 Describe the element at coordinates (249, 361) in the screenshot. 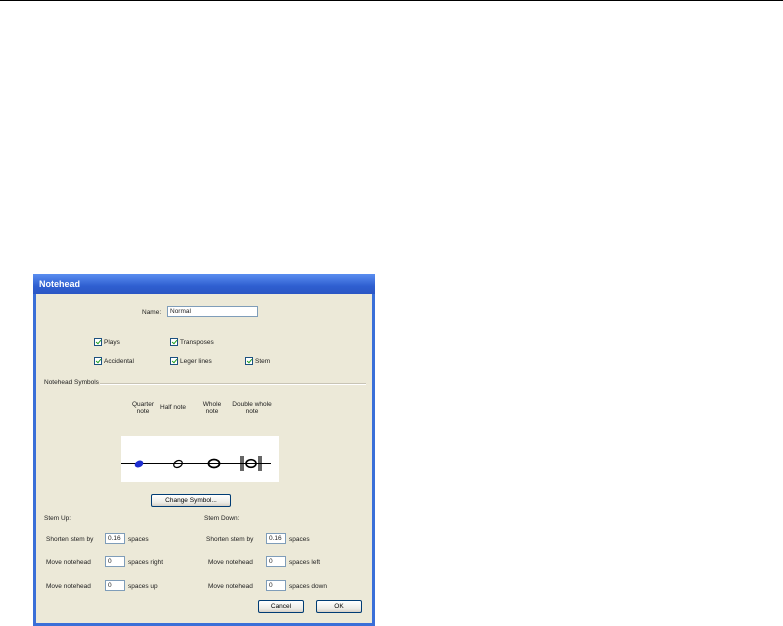

I see `stem-checkbox` at that location.